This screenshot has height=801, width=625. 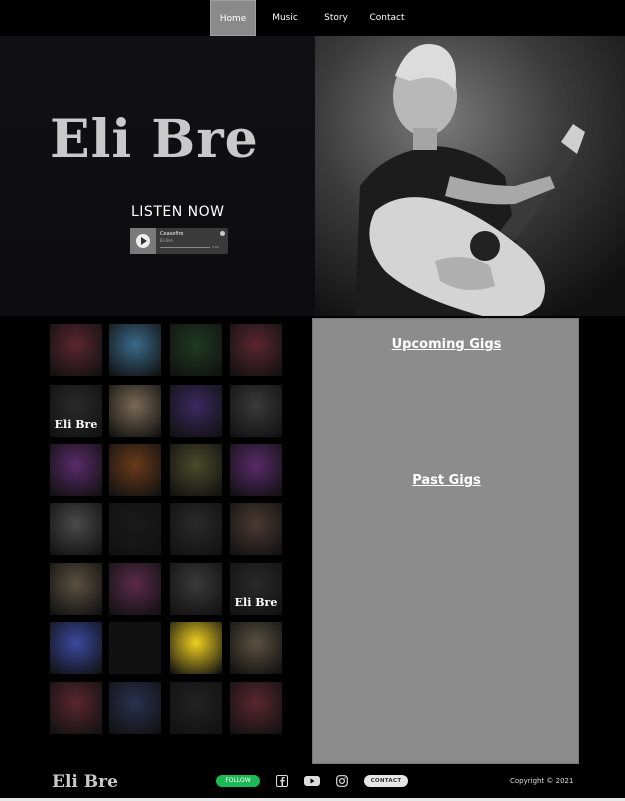 What do you see at coordinates (196, 350) in the screenshot?
I see `gallery-thumb-green-stage-photo` at bounding box center [196, 350].